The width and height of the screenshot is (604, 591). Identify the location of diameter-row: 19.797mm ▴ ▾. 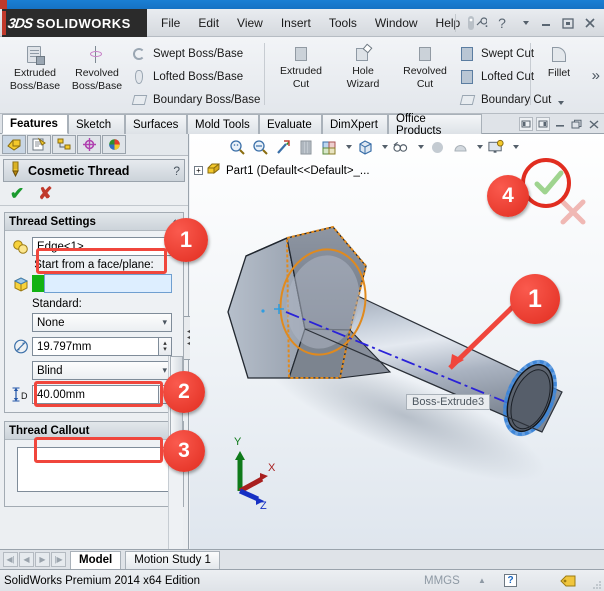
(94, 346).